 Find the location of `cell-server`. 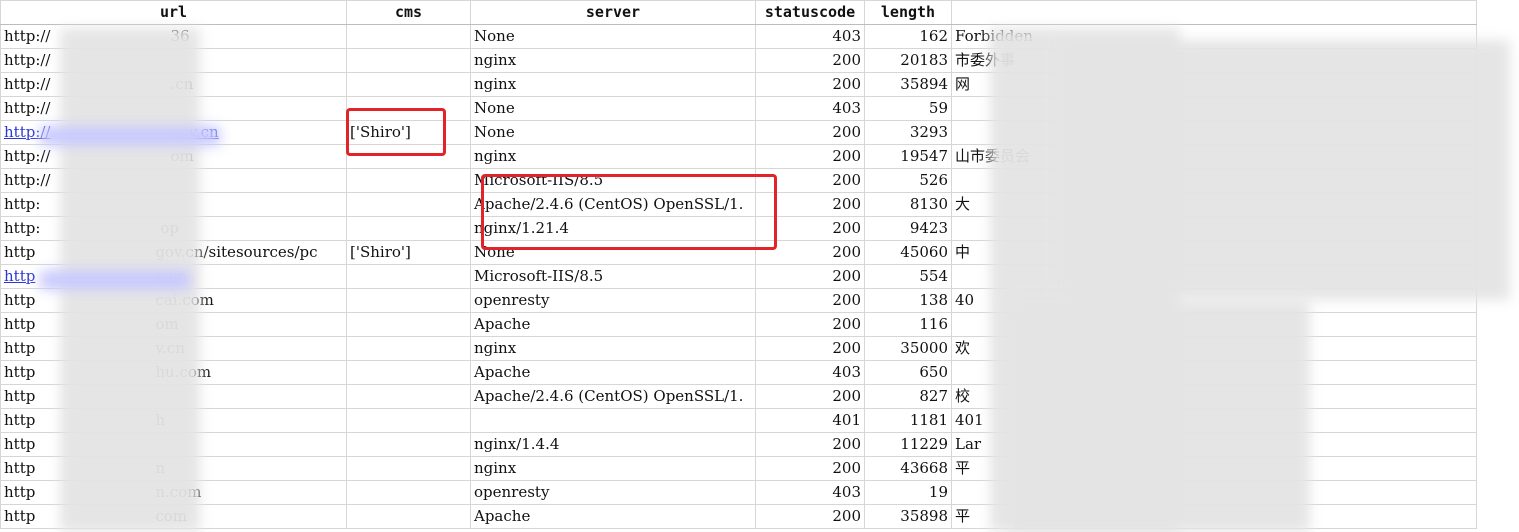

cell-server is located at coordinates (613, 420).